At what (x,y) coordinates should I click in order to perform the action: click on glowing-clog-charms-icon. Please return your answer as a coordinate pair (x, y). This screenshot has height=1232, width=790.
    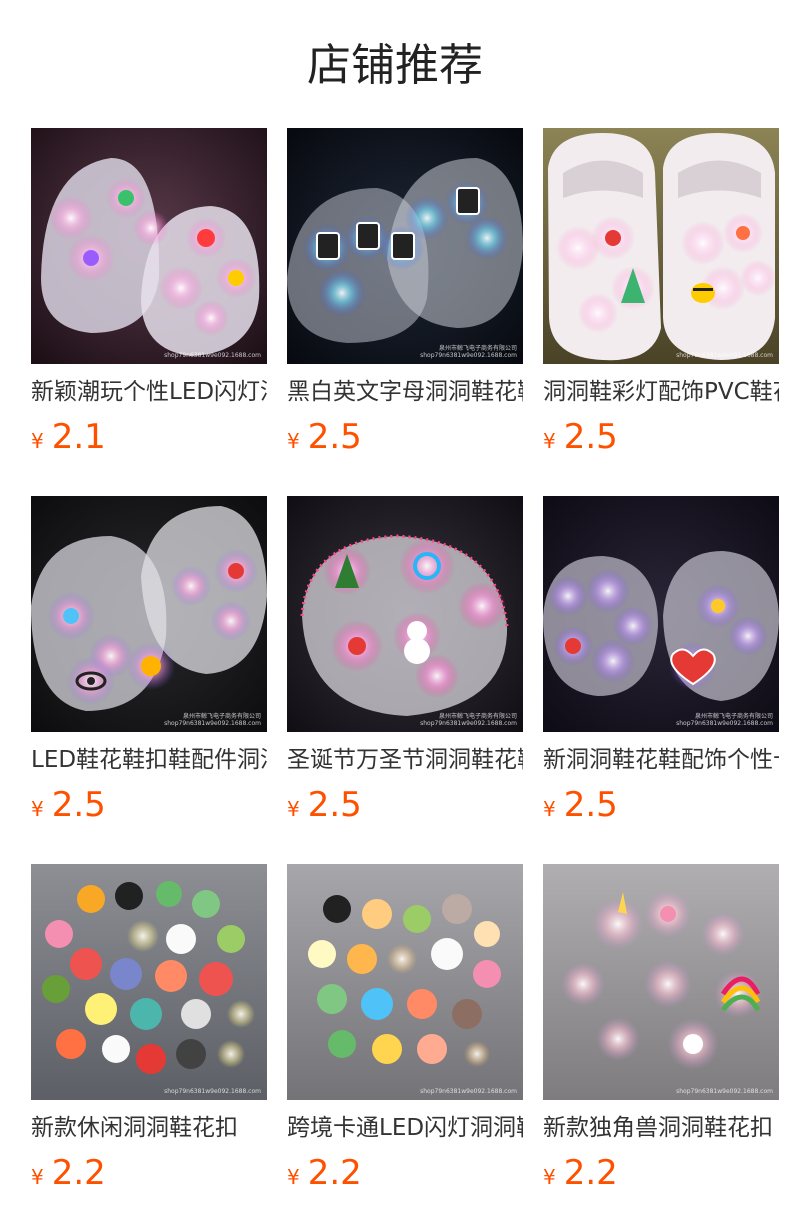
    Looking at the image, I should click on (149, 246).